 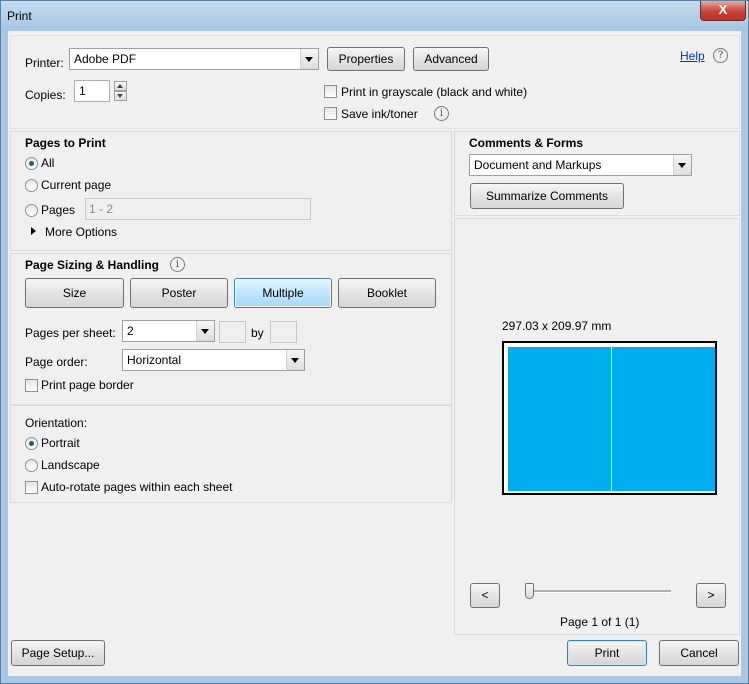 What do you see at coordinates (538, 165) in the screenshot?
I see `comments-forms-value: Document and Markups` at bounding box center [538, 165].